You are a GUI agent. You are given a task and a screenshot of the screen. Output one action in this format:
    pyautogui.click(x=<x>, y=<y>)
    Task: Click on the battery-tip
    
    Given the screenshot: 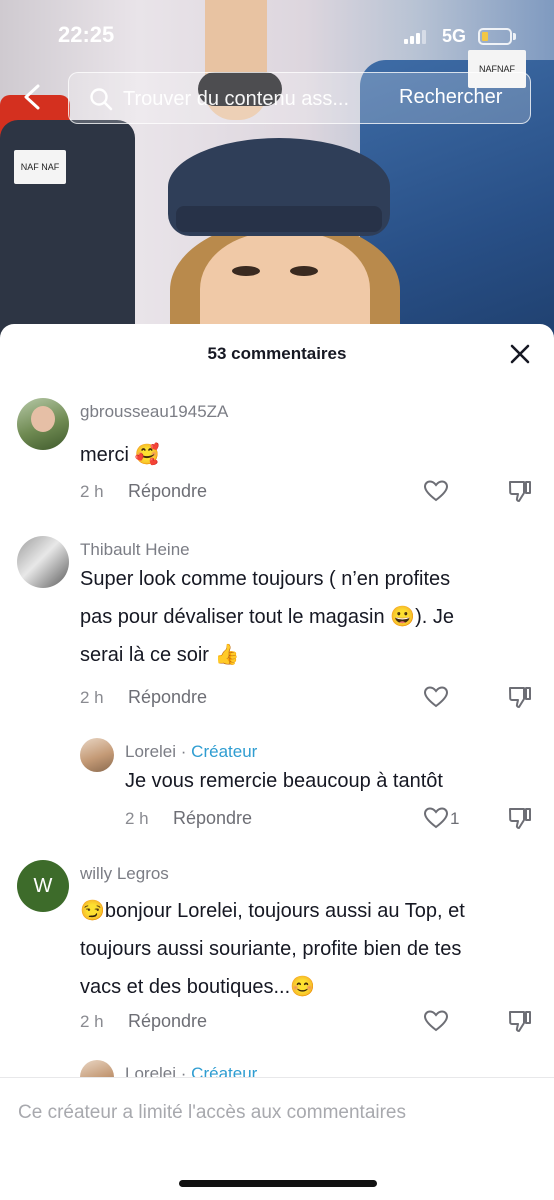 What is the action you would take?
    pyautogui.click(x=514, y=36)
    